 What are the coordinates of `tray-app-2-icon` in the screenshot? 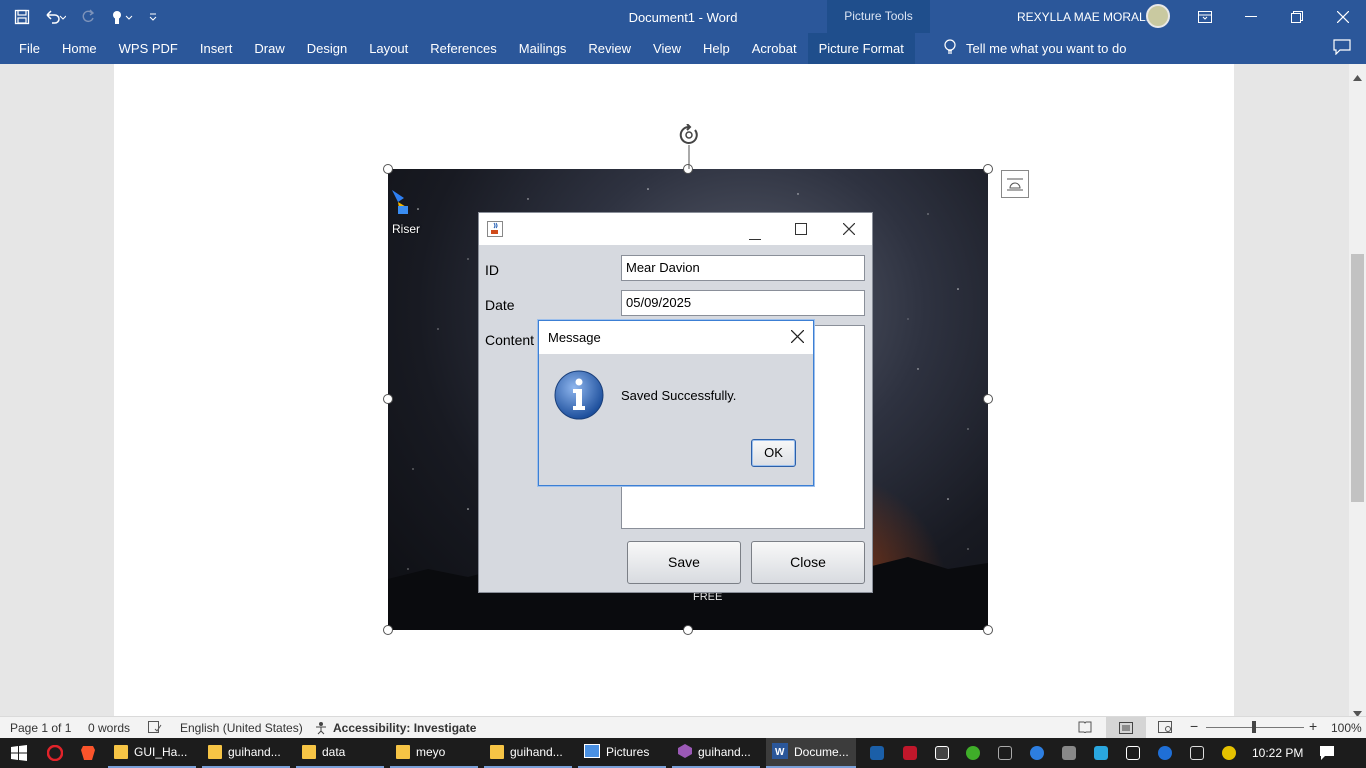 It's located at (1229, 753).